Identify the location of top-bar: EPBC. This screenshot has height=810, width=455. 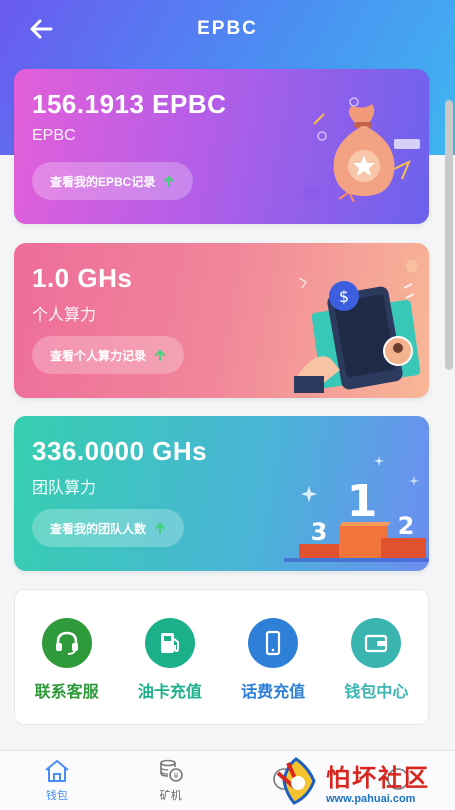
(227, 29).